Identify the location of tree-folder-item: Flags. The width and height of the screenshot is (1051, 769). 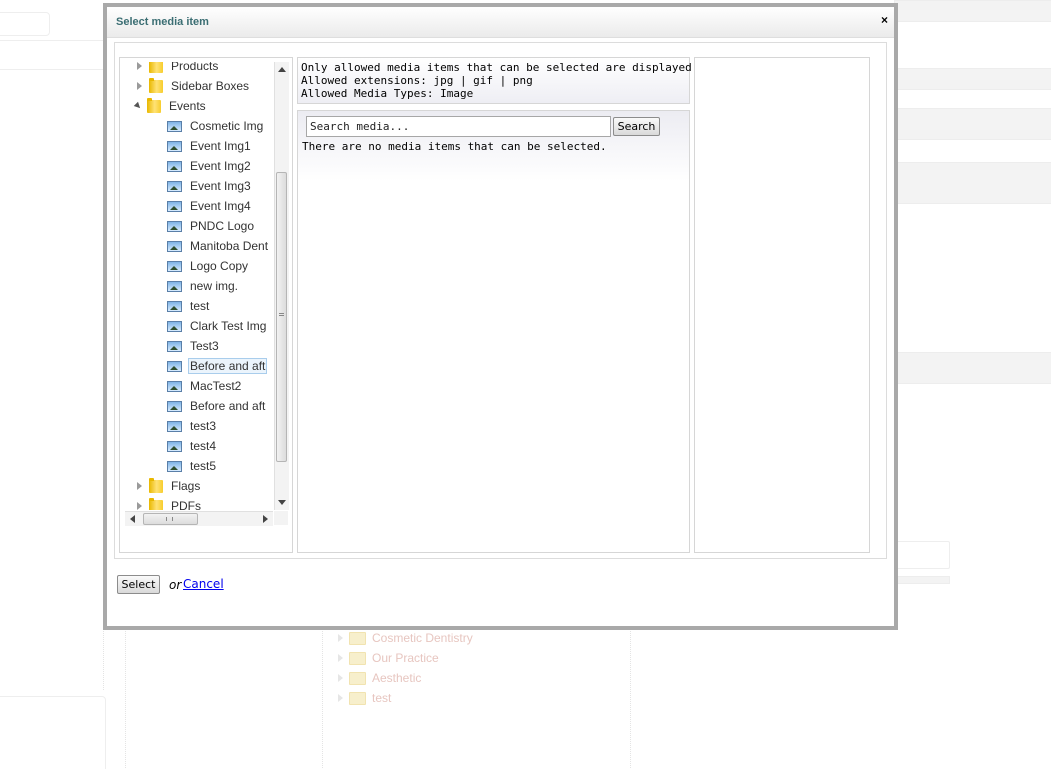
(199, 486).